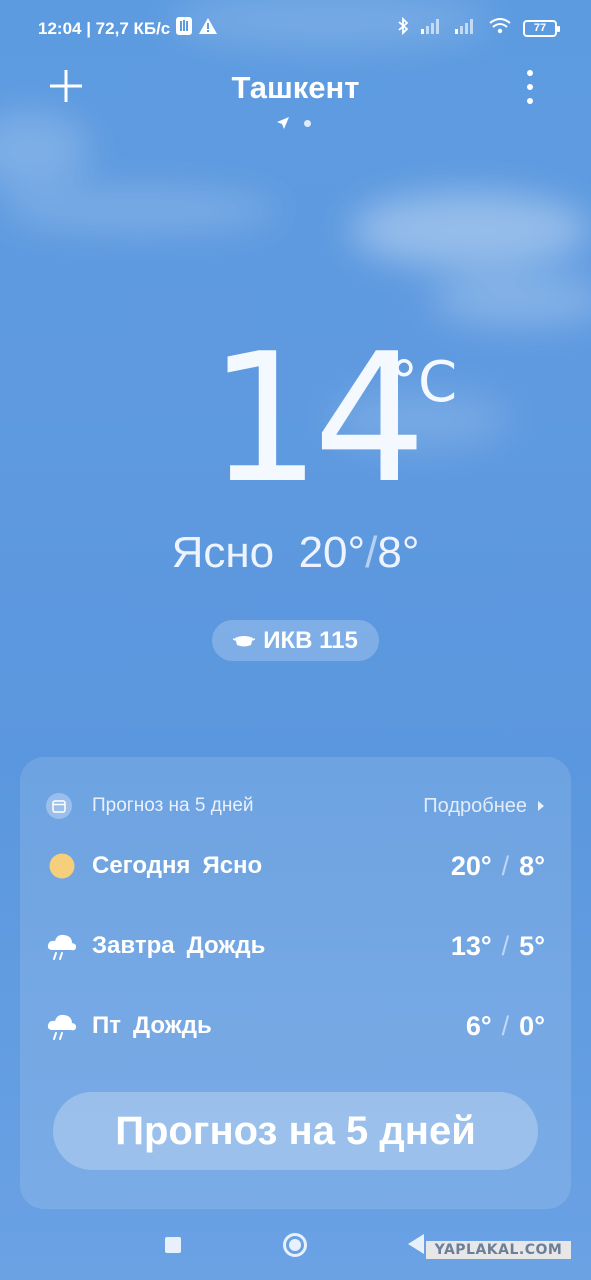  What do you see at coordinates (295, 1026) in the screenshot?
I see `forecast-row-friday: Пт Дождь 6° / 0°` at bounding box center [295, 1026].